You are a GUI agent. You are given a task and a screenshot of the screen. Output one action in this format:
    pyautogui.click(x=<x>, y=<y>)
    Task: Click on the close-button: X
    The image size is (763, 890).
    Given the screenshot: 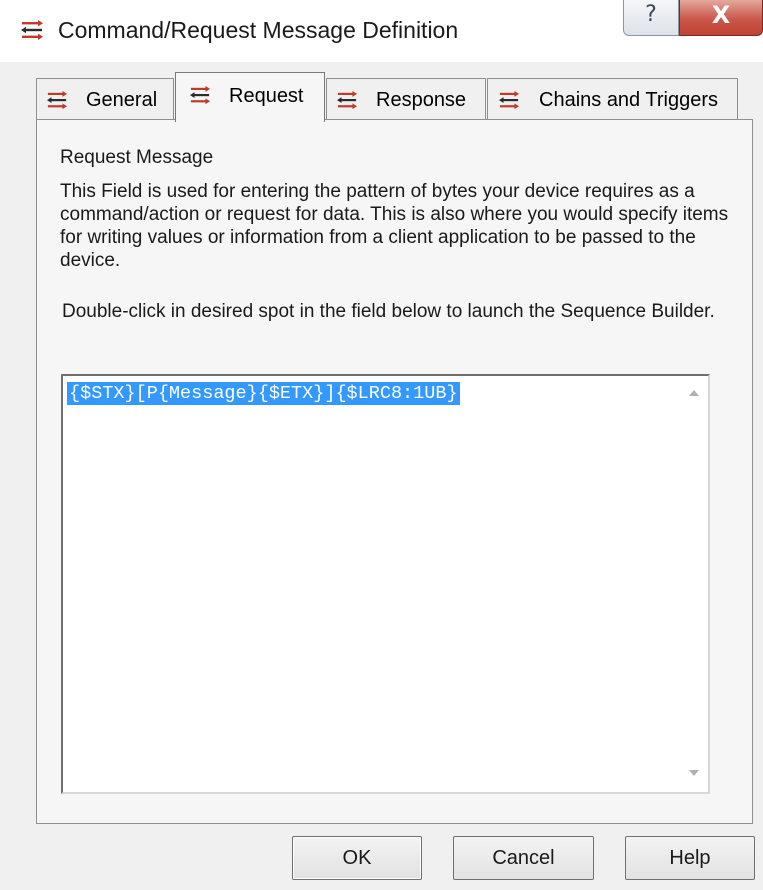 What is the action you would take?
    pyautogui.click(x=721, y=18)
    